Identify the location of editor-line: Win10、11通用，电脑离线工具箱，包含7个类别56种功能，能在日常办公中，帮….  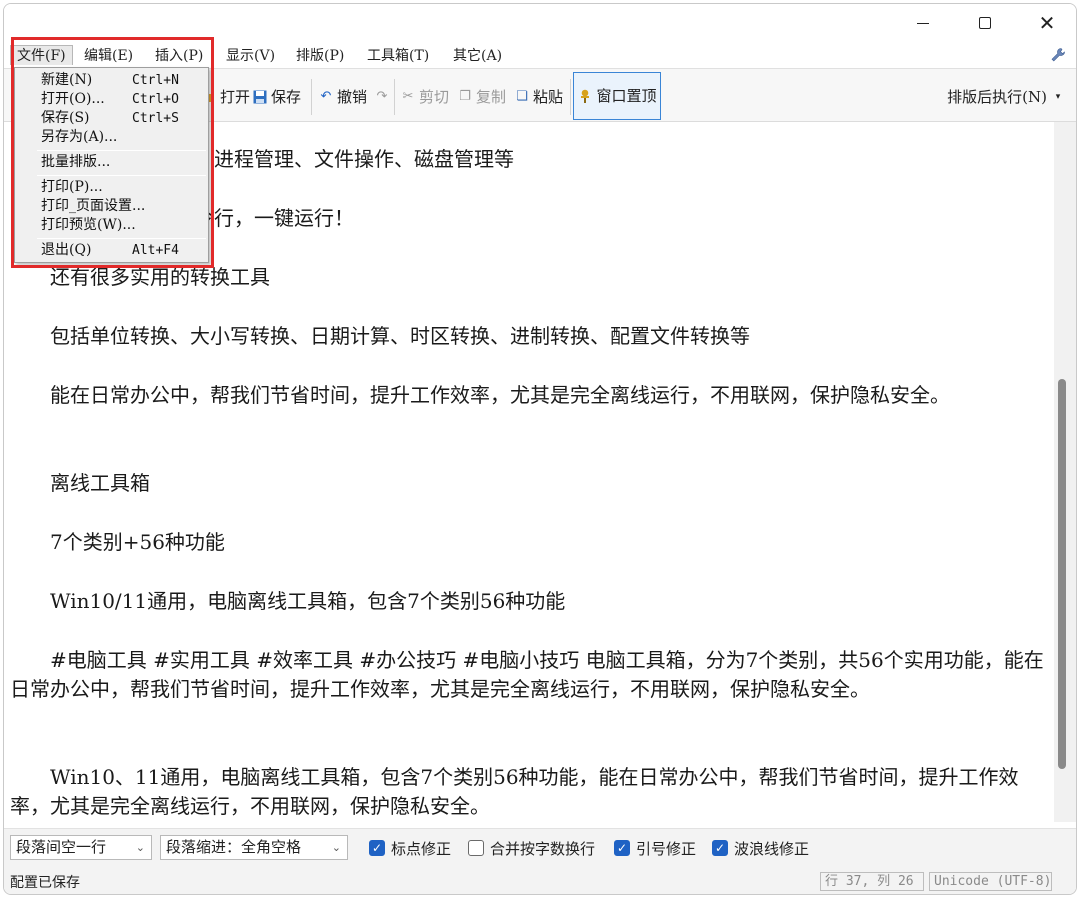
(514, 791).